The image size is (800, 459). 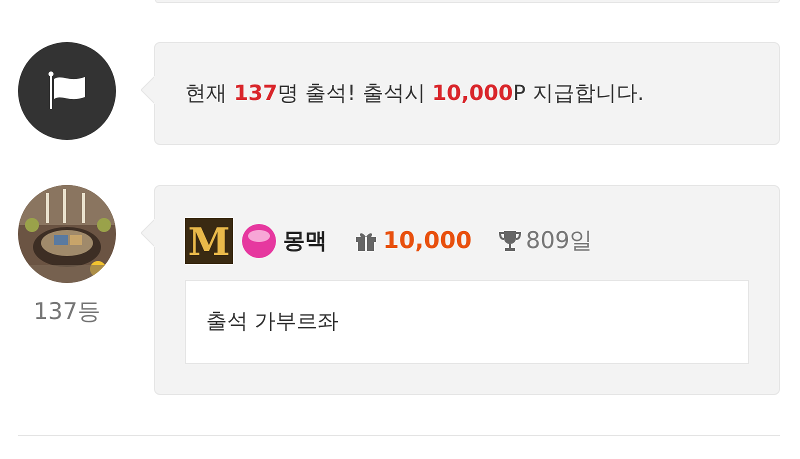 I want to click on flag-icon, so click(x=67, y=91).